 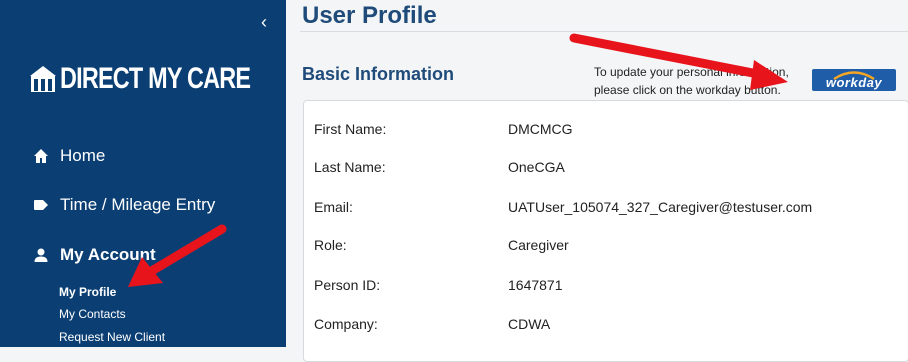 I want to click on workday-button-label: workday, so click(x=854, y=82).